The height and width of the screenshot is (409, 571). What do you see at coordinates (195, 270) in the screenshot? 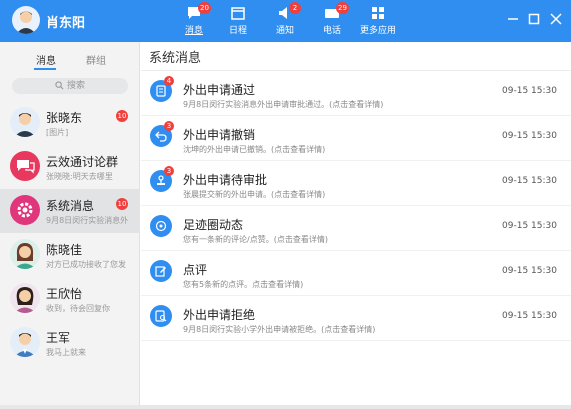
I see `message-title: 点评` at bounding box center [195, 270].